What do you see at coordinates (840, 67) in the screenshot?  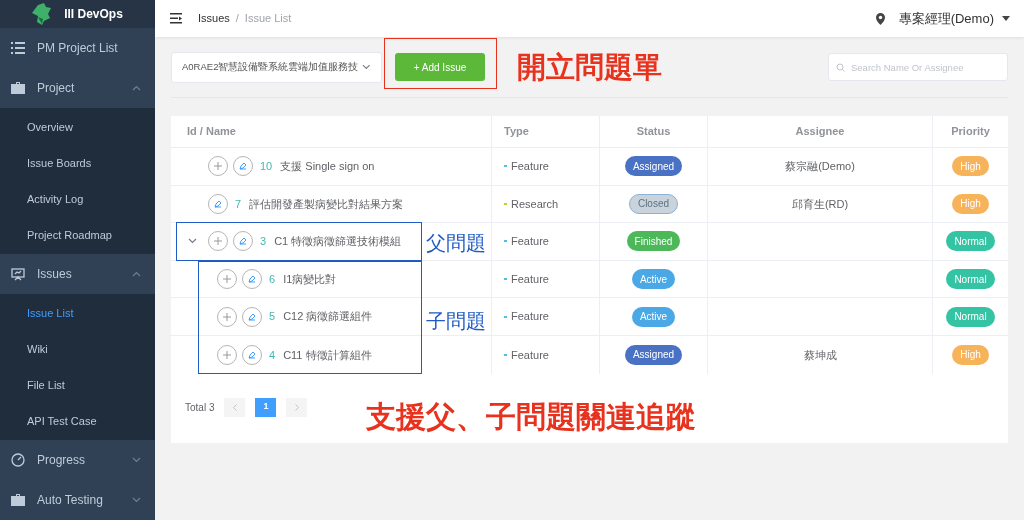 I see `search-icon` at bounding box center [840, 67].